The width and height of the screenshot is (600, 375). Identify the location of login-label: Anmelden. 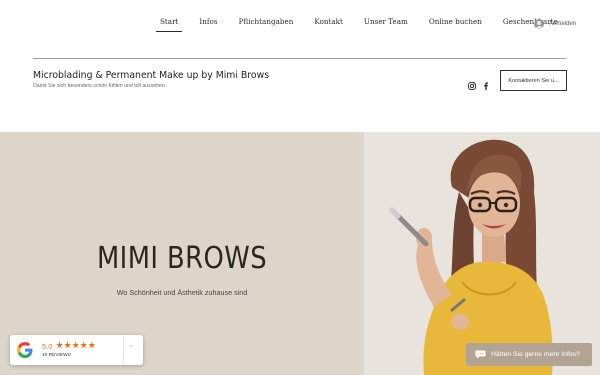
(563, 24).